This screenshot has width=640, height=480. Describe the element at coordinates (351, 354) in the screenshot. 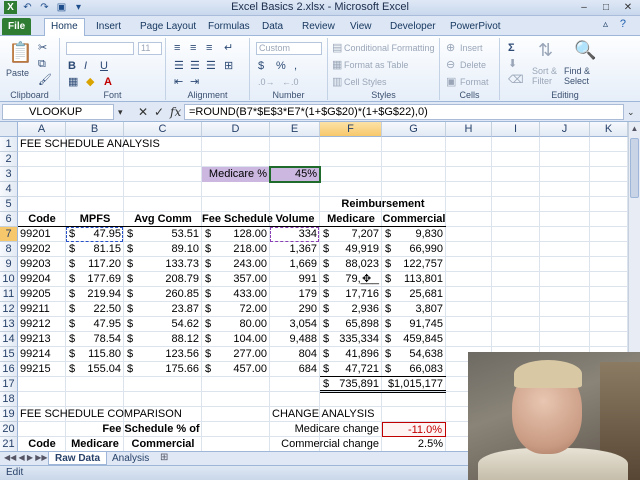

I see `medicare-reimbursement-cell: 41,896` at that location.